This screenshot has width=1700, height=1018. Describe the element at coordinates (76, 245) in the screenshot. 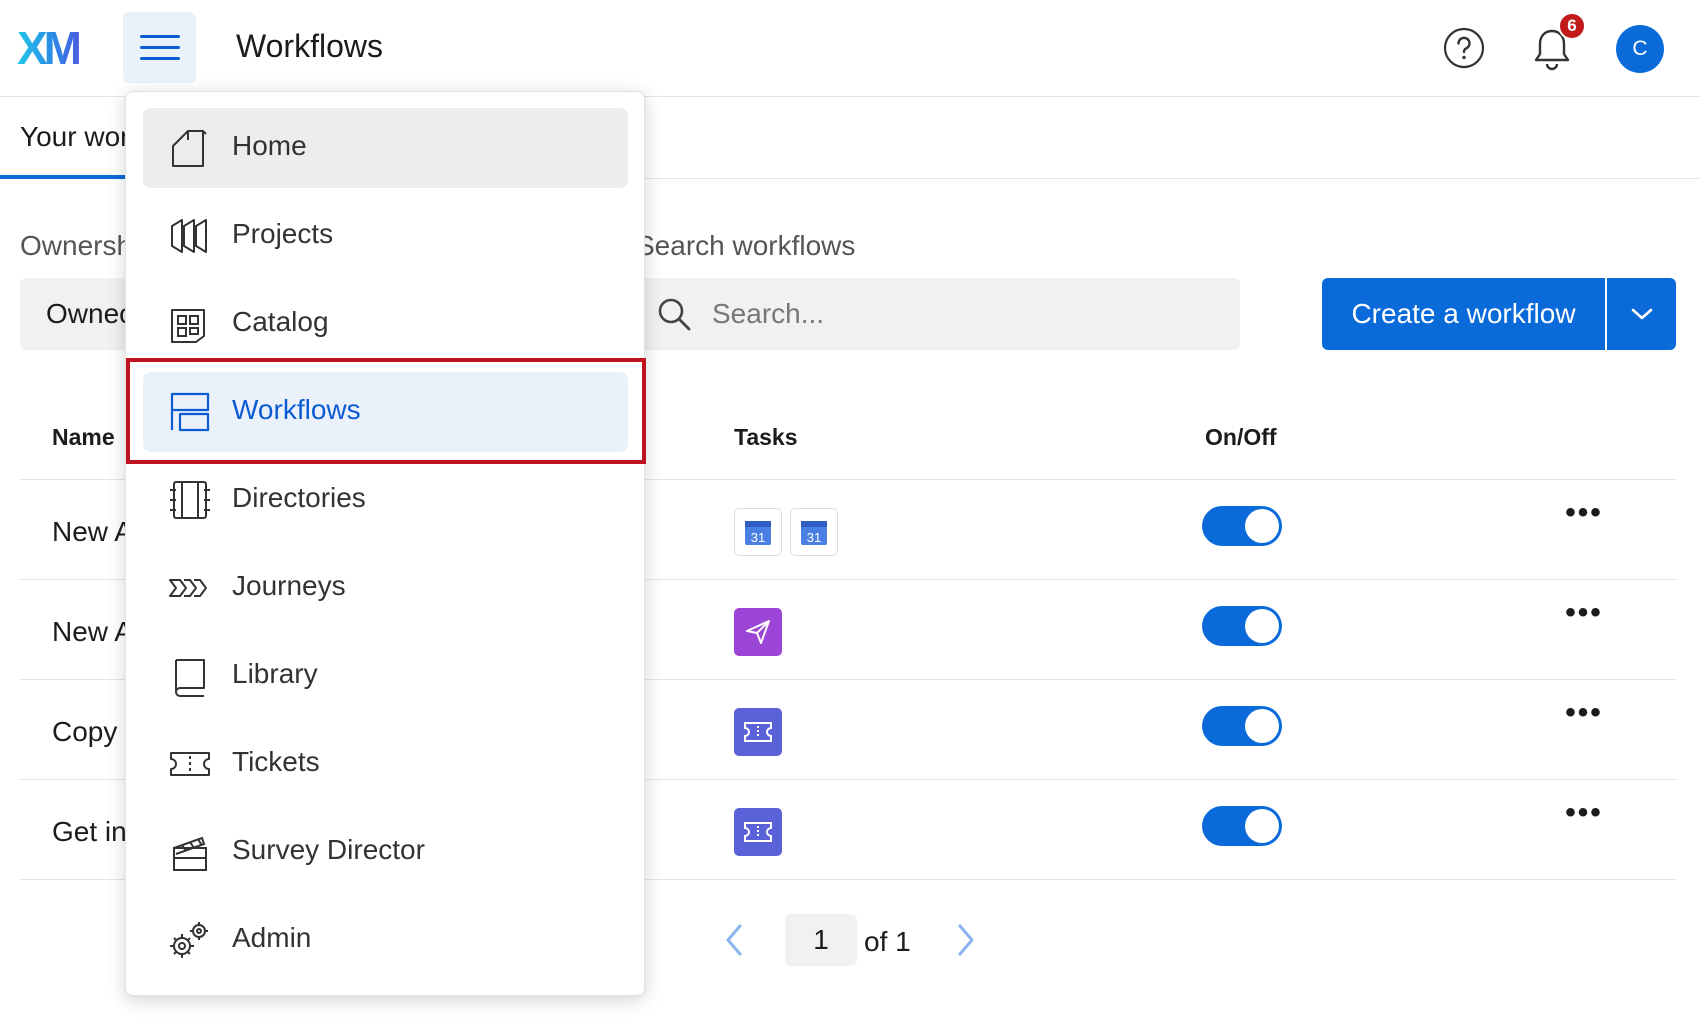

I see `ownership-label: Ownersh` at that location.